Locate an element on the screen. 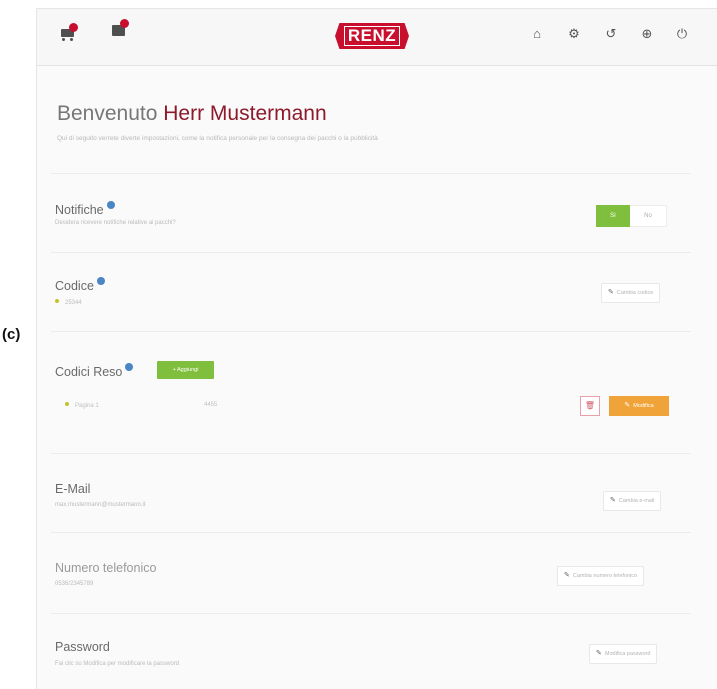  top-bar: RENZ ⌂ ⚙ ↺ ⊕ ⏻ is located at coordinates (377, 37).